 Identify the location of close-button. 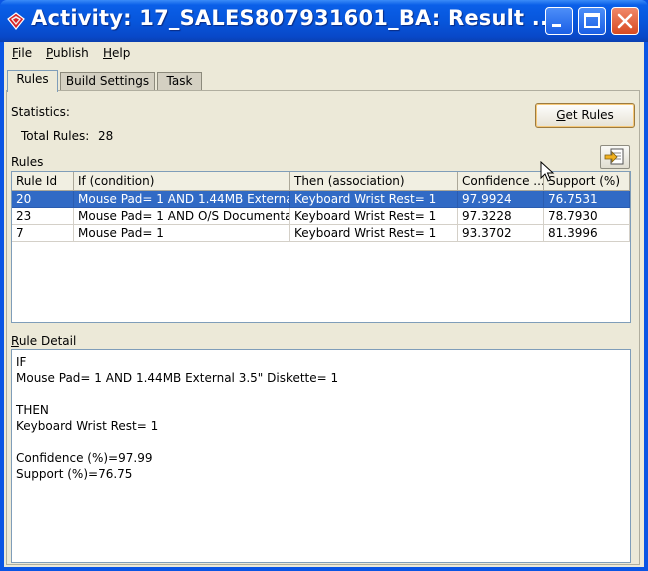
(625, 21).